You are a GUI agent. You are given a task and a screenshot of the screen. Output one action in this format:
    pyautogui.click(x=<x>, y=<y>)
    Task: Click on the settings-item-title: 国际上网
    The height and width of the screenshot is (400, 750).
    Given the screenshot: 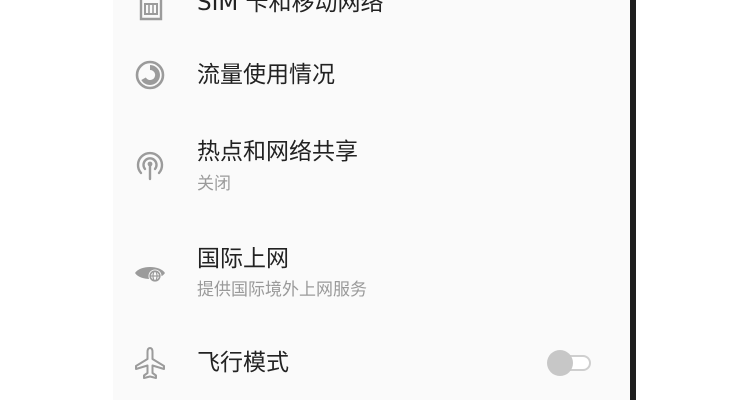 What is the action you would take?
    pyautogui.click(x=243, y=259)
    